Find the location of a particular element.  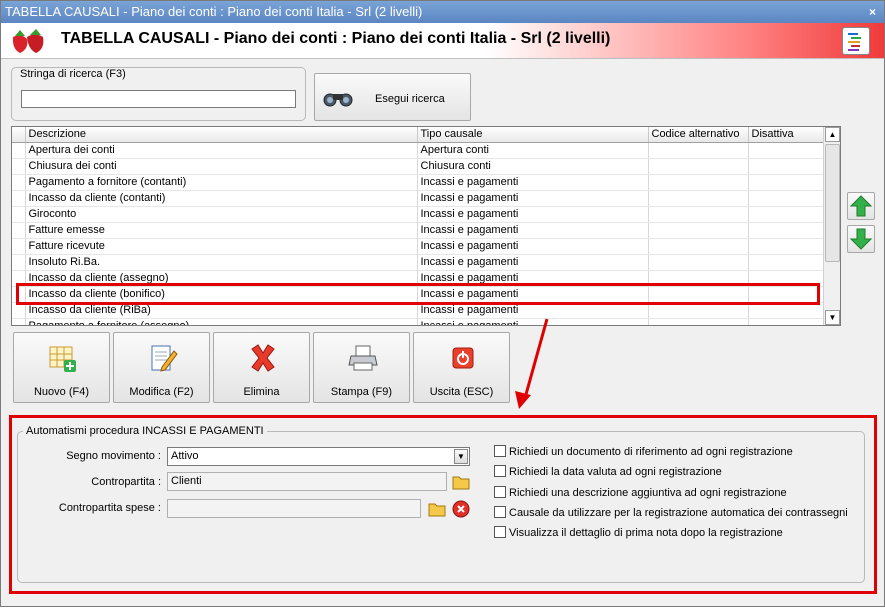

table-scrollbar: ▲ ▼ is located at coordinates (831, 226).